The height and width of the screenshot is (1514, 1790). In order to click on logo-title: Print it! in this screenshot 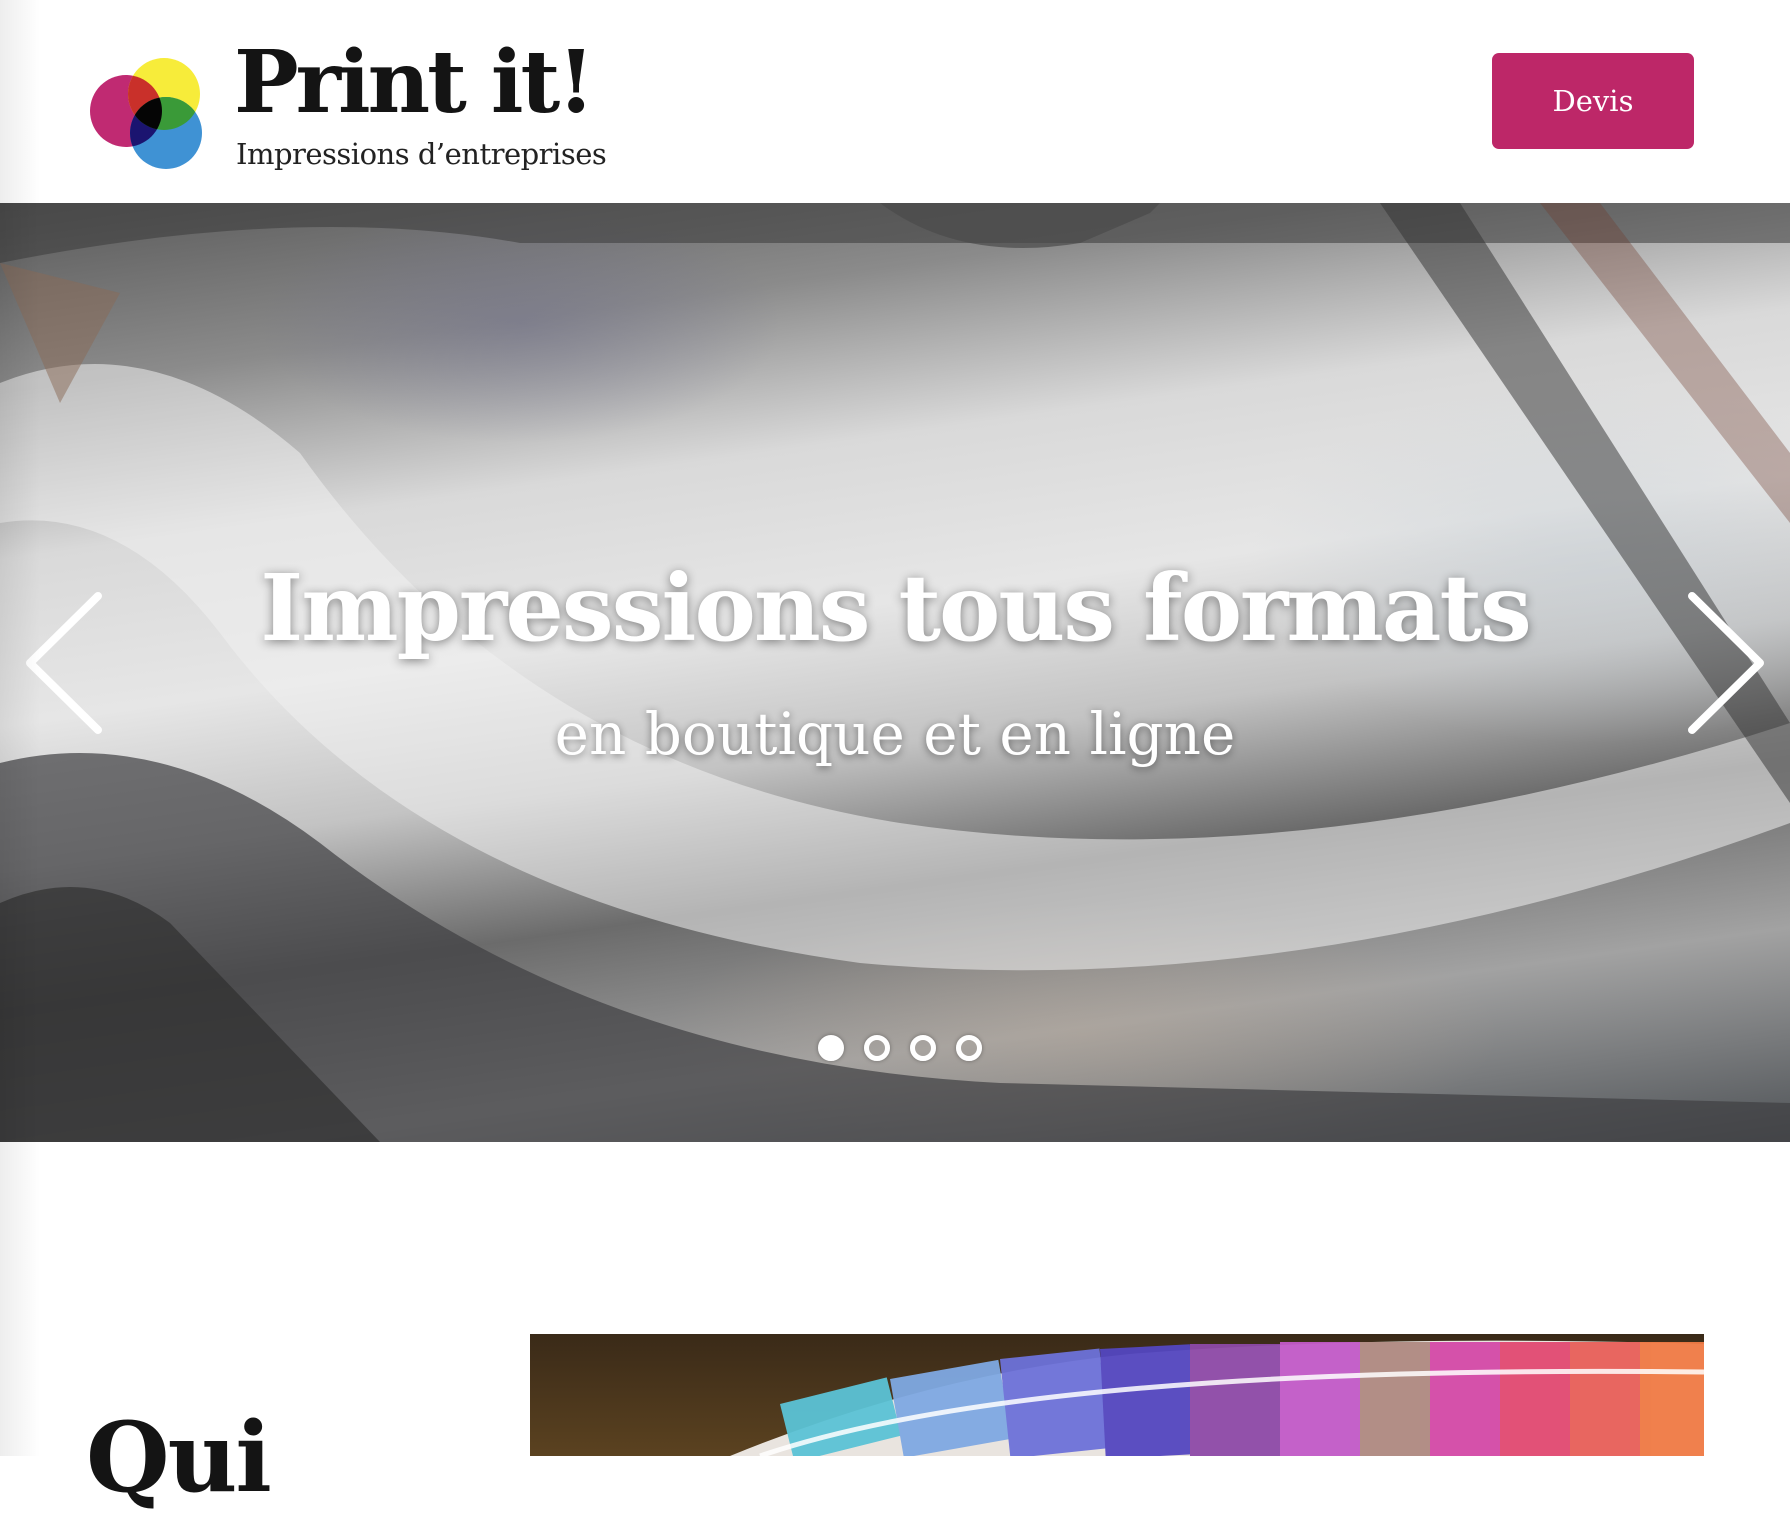, I will do `click(414, 82)`.